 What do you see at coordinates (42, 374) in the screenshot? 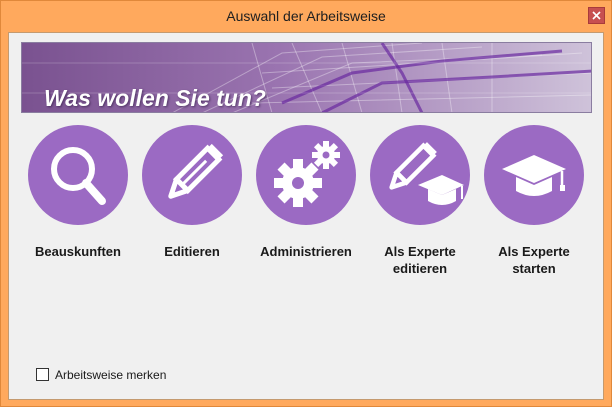
I see `checkbox-box` at bounding box center [42, 374].